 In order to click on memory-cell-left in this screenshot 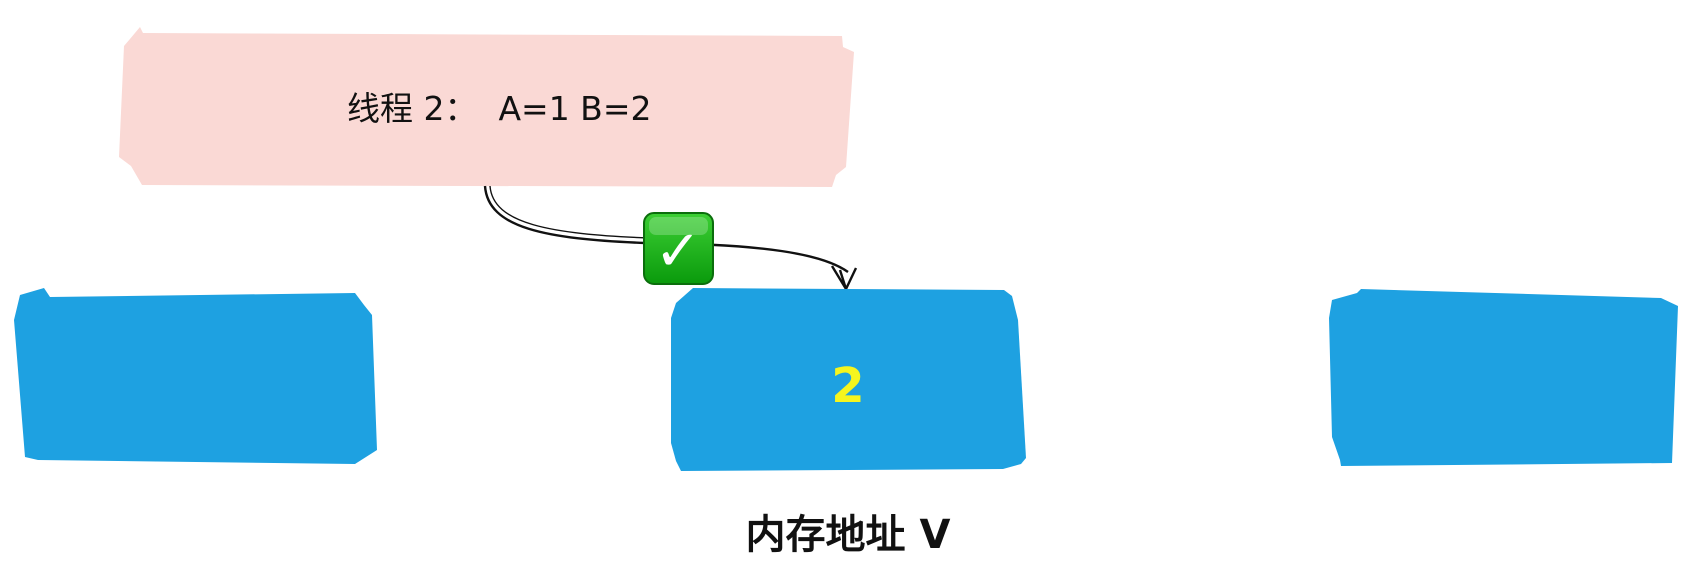, I will do `click(195, 376)`.